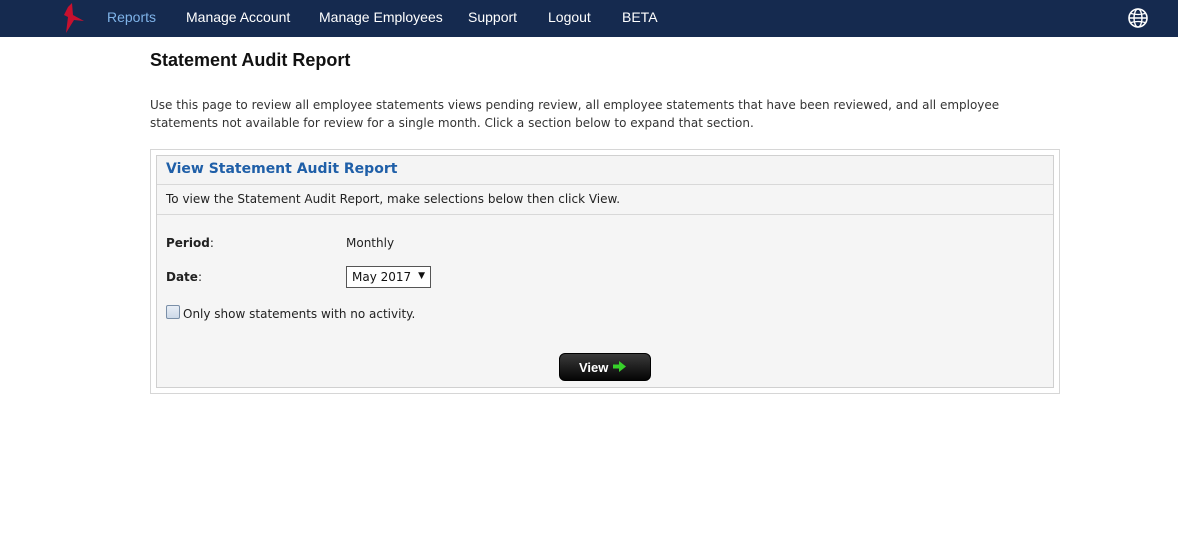 The image size is (1178, 558). I want to click on nav-item-manage-employees: Manage Employees, so click(381, 17).